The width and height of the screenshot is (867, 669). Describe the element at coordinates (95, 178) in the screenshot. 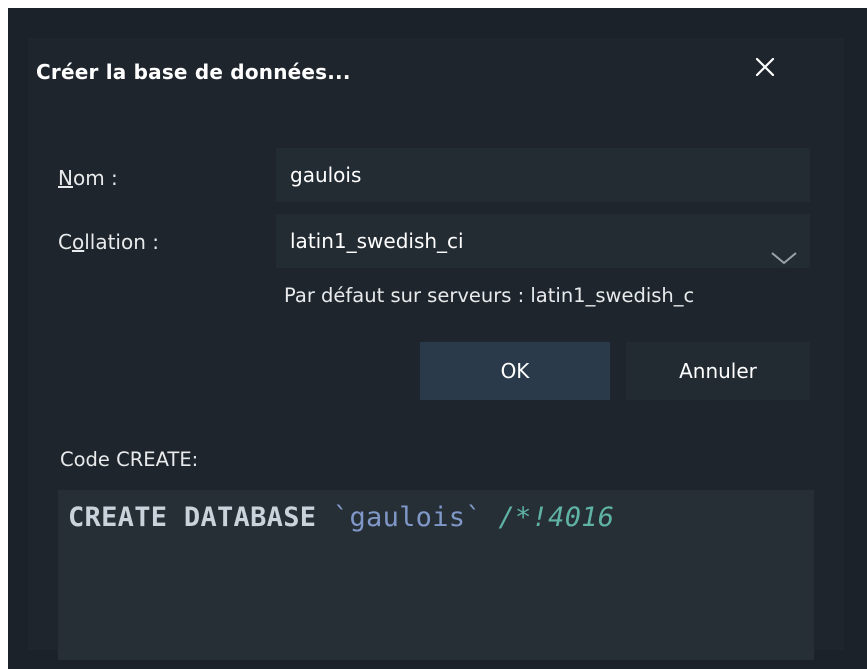

I see `name-label-text: om :` at that location.